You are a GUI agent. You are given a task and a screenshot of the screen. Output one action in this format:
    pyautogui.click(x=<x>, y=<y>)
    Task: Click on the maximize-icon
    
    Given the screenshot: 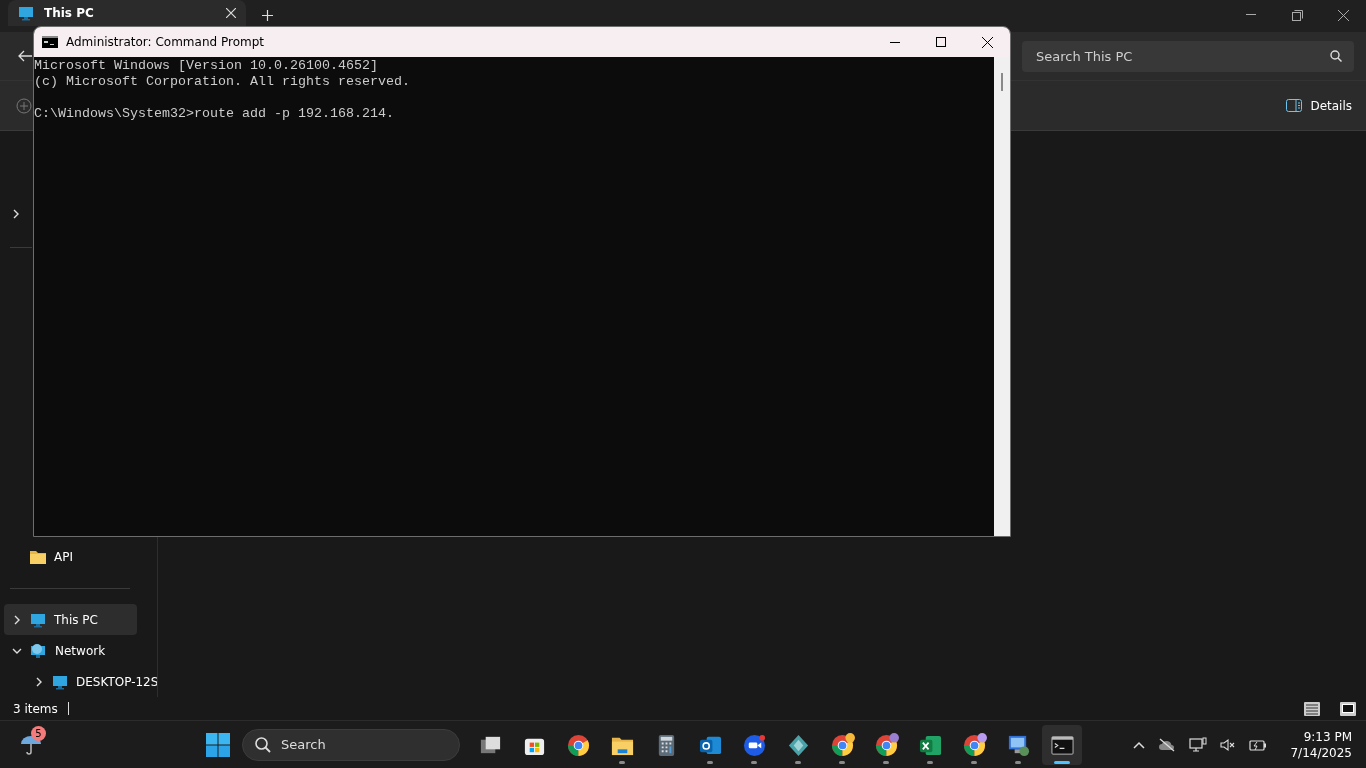 What is the action you would take?
    pyautogui.click(x=941, y=42)
    